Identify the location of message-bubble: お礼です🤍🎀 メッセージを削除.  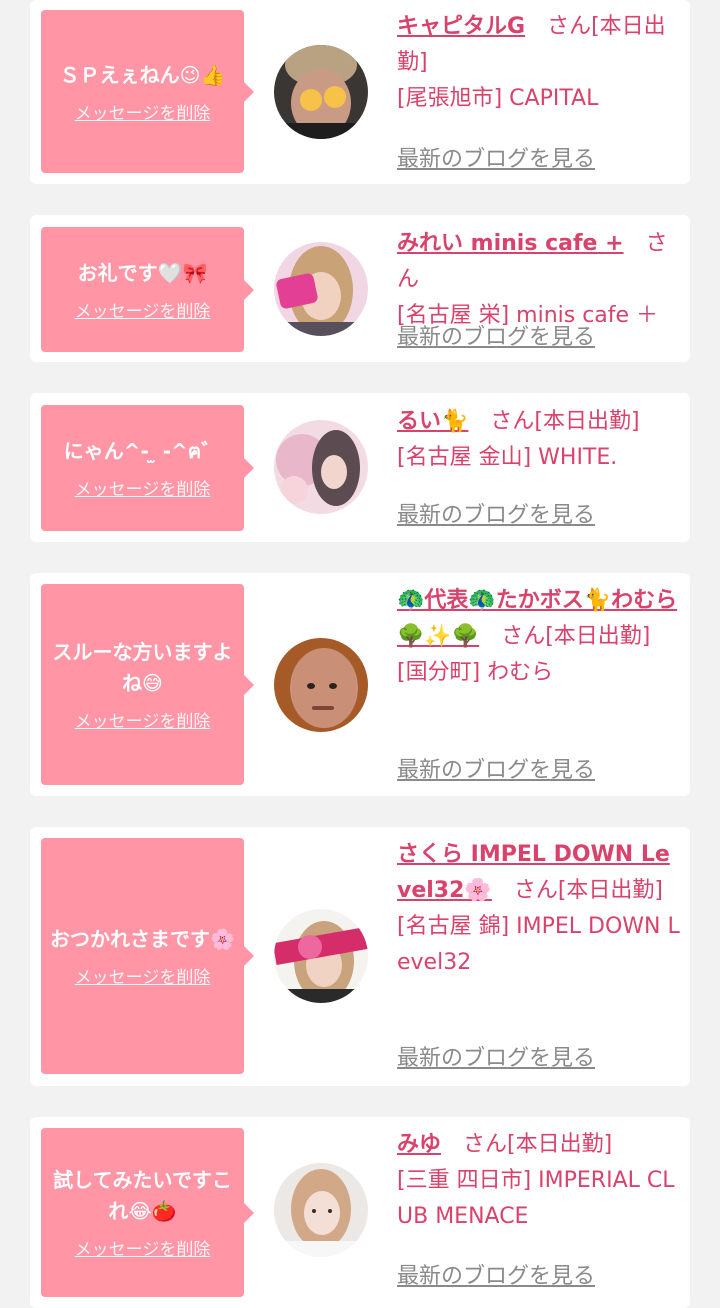
(147, 289).